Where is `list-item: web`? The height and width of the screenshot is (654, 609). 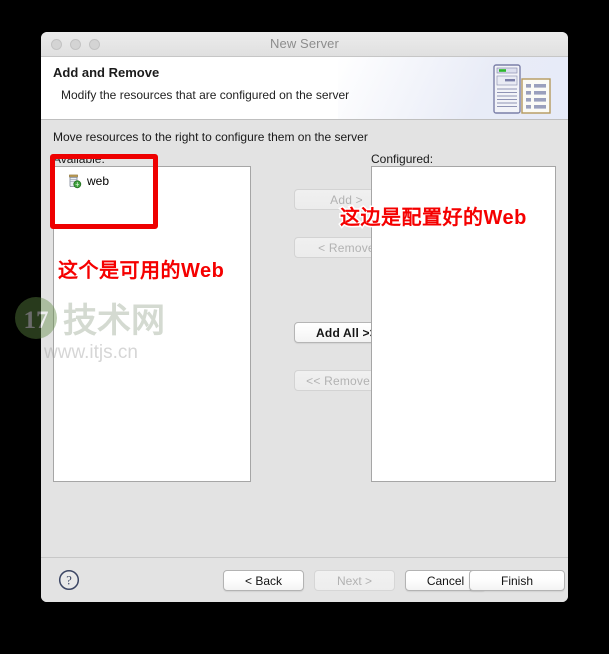
list-item: web is located at coordinates (152, 178).